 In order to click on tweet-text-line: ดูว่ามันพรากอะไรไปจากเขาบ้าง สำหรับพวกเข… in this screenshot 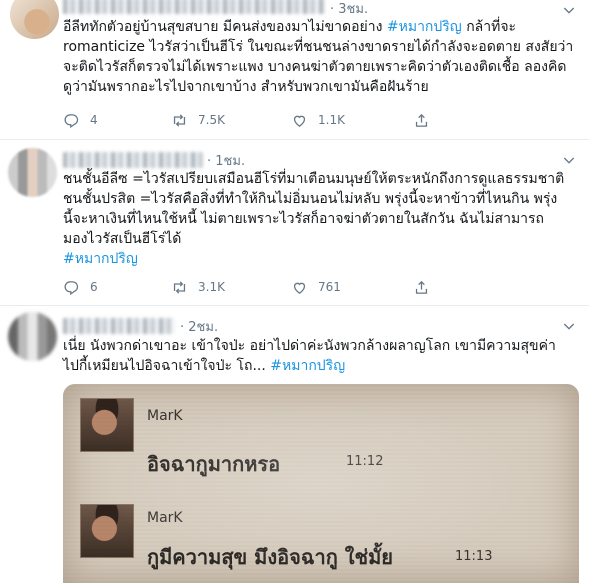, I will do `click(246, 87)`.